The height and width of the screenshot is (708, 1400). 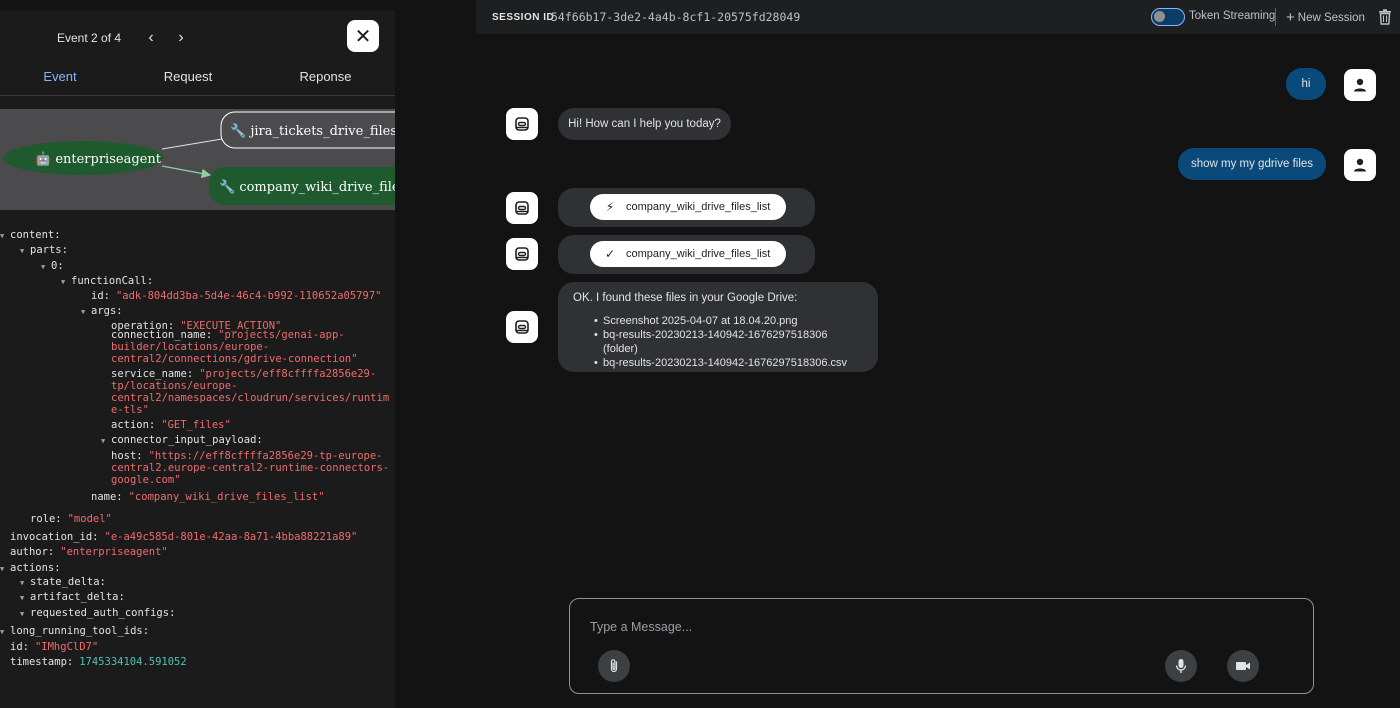 What do you see at coordinates (102, 312) in the screenshot?
I see `json-line: ▼ args:` at bounding box center [102, 312].